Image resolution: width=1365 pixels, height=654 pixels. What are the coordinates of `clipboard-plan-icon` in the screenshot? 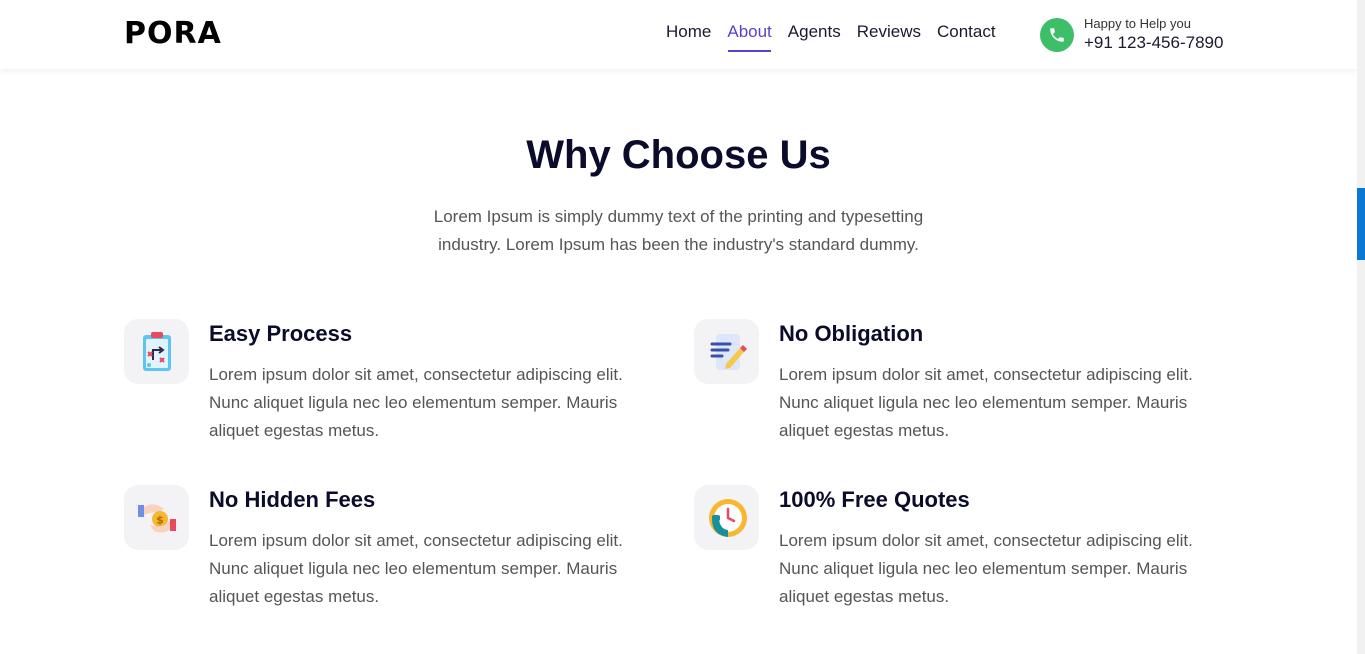 It's located at (156, 351).